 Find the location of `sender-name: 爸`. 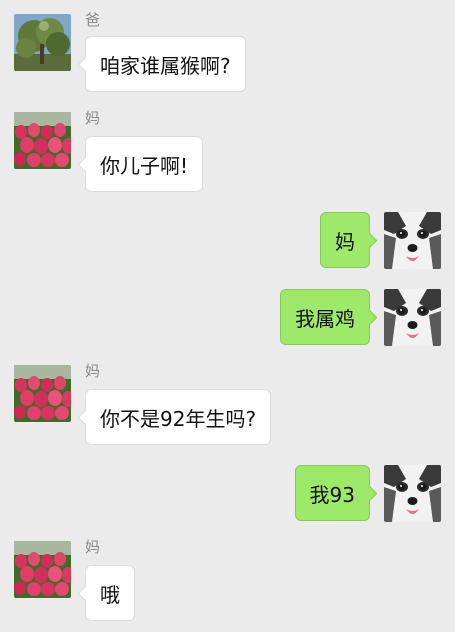

sender-name: 爸 is located at coordinates (93, 20).